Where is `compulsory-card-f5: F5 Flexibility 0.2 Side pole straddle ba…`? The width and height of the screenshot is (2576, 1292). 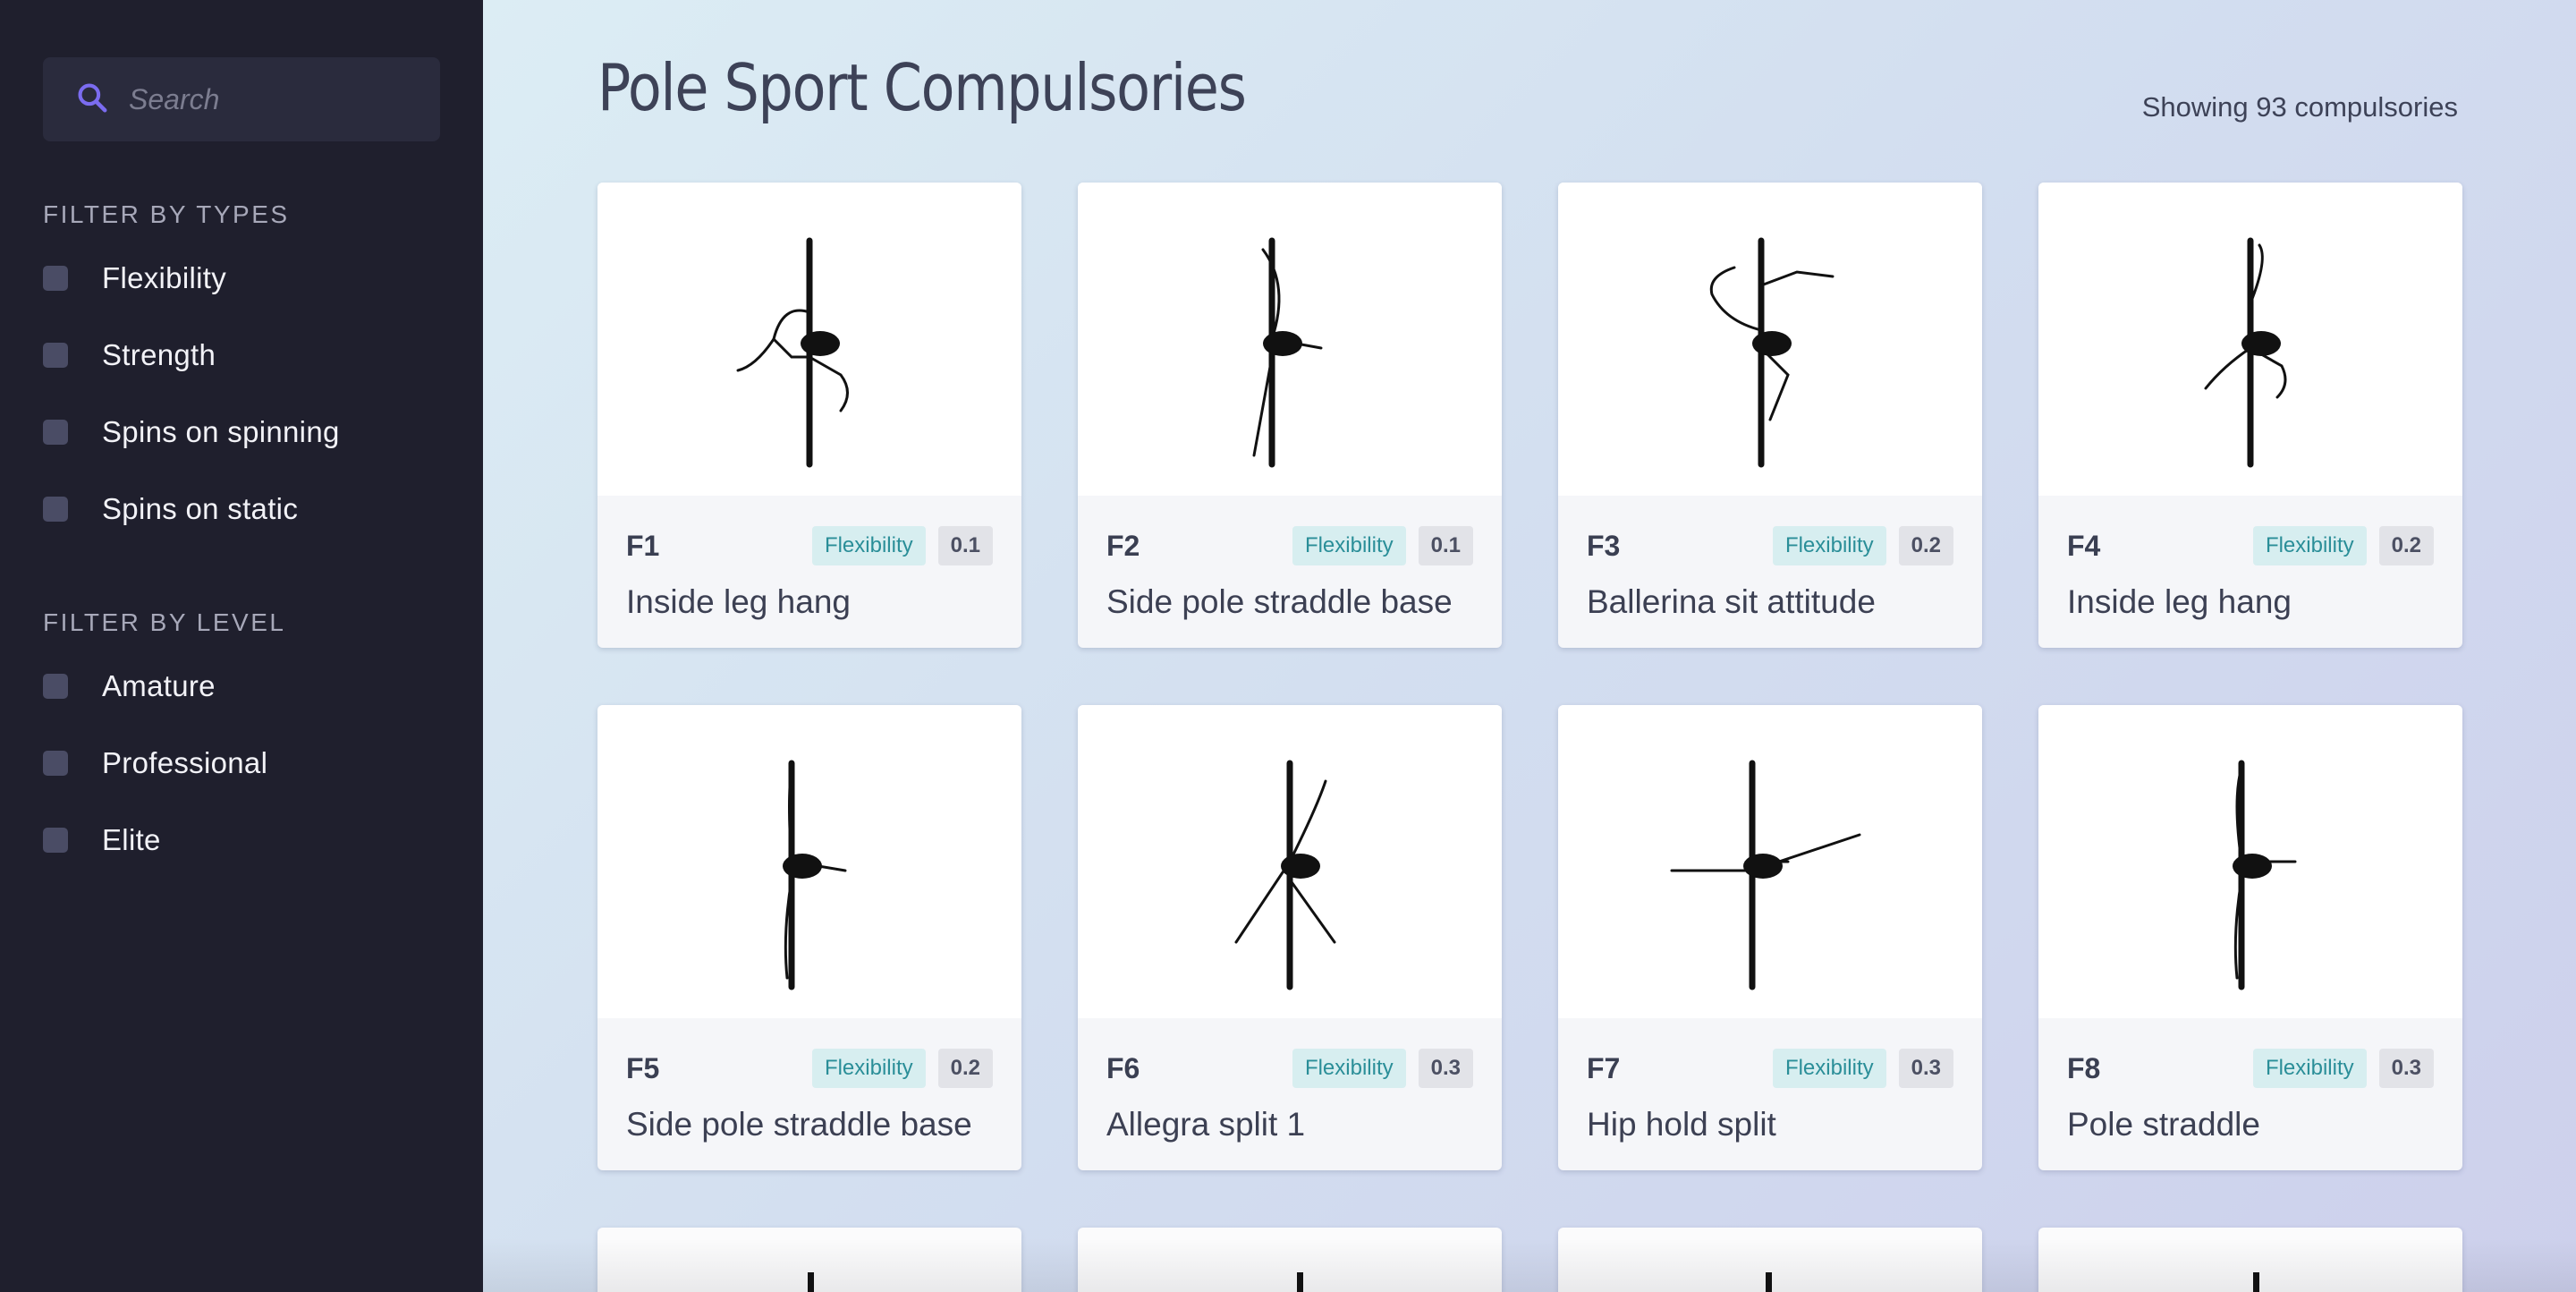
compulsory-card-f5: F5 Flexibility 0.2 Side pole straddle ba… is located at coordinates (809, 937).